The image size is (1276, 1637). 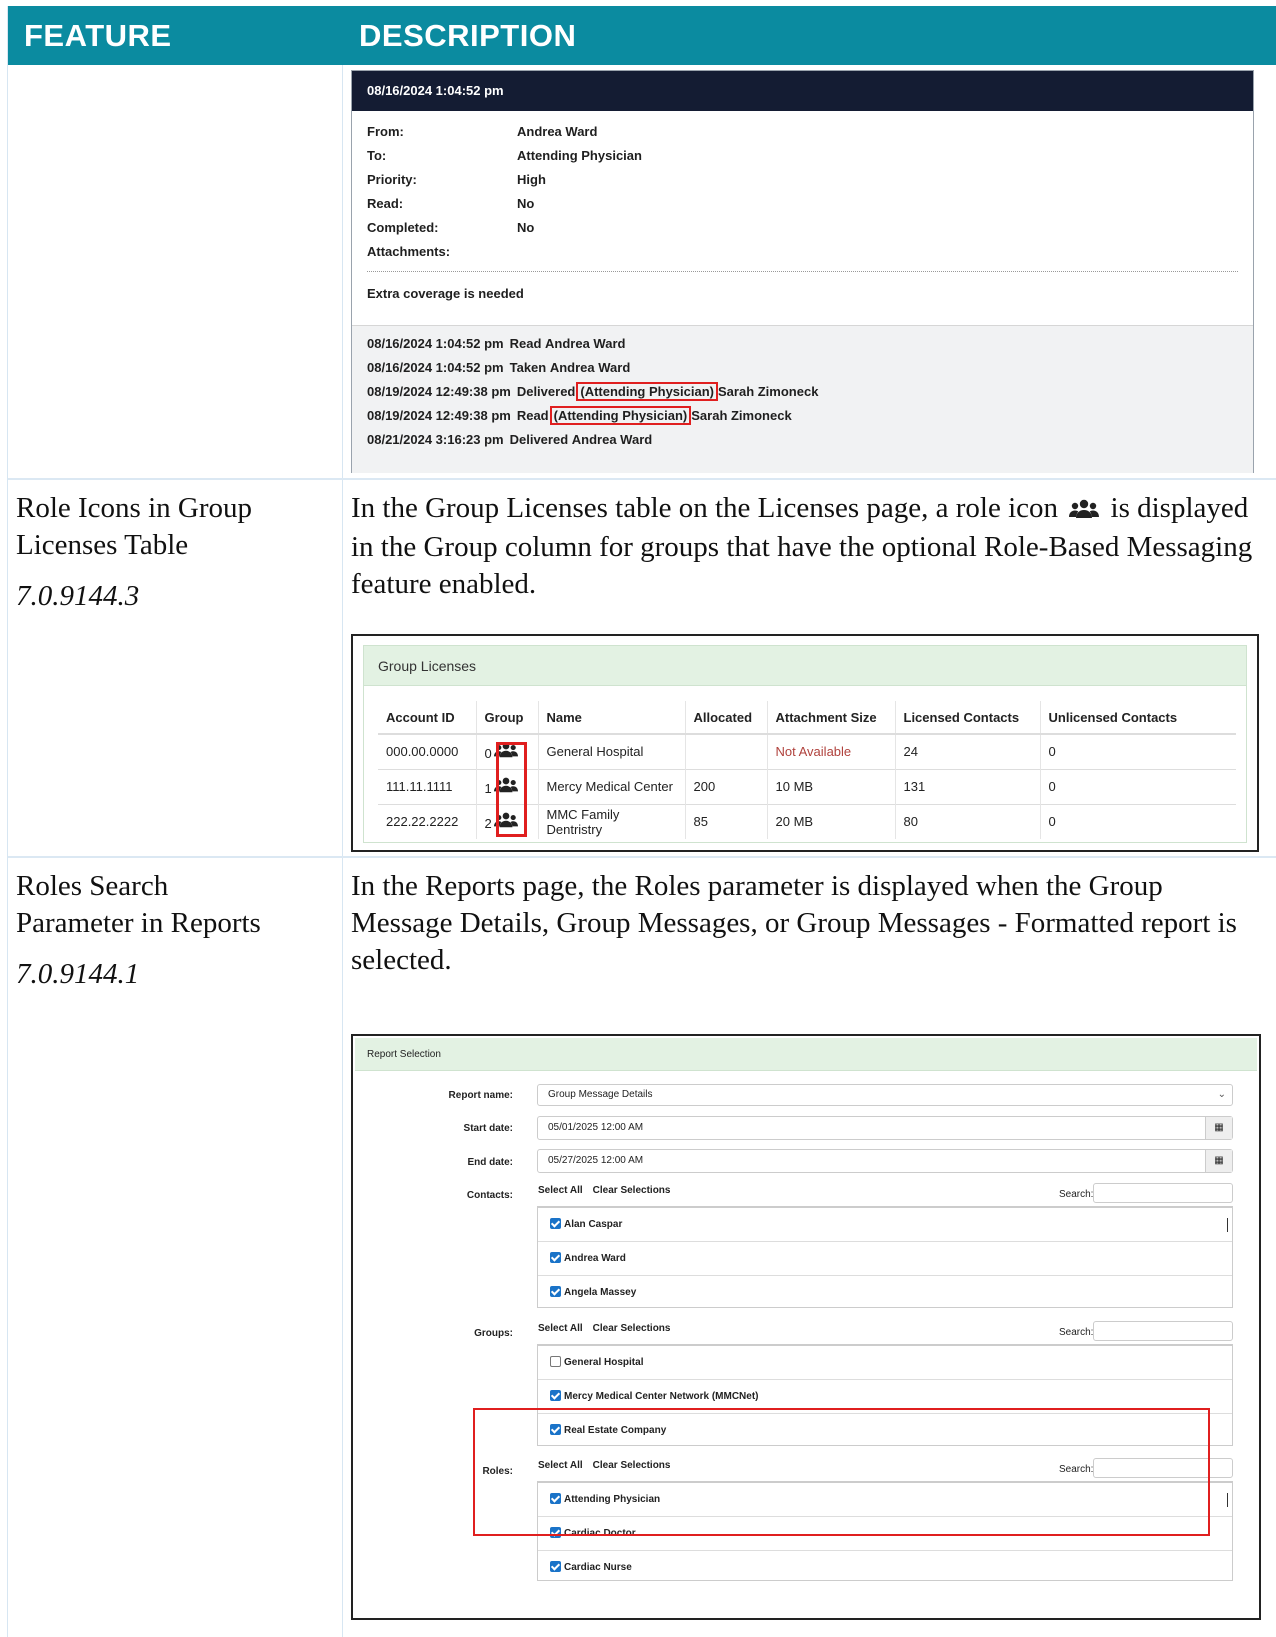 I want to click on column-header: Account ID, so click(x=427, y=718).